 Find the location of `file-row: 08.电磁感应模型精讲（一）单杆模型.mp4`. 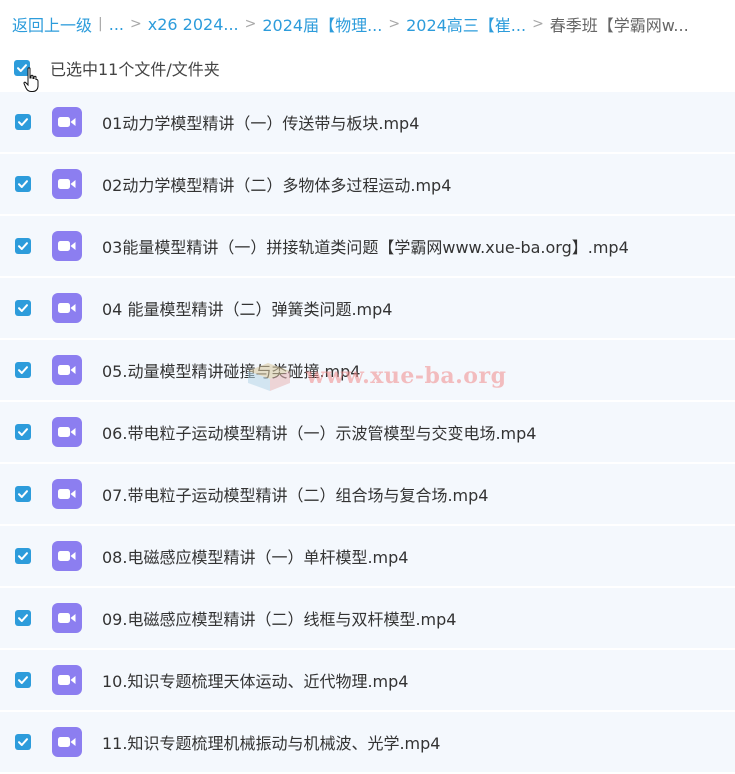

file-row: 08.电磁感应模型精讲（一）单杆模型.mp4 is located at coordinates (367, 557).